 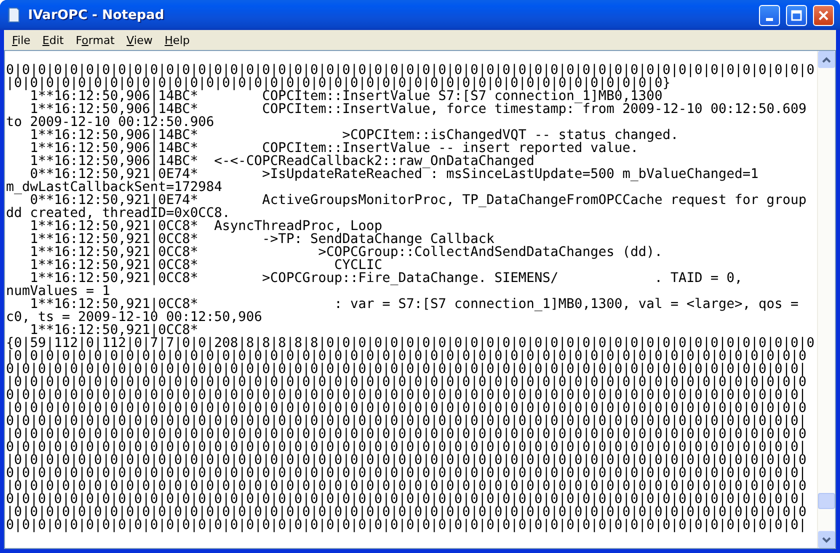 I want to click on text-line: 0**16:12:50,921|0E74* >IsUpdateRateReached : msSinceLastUpdate=500 m_bValueChanged=1, so click(x=394, y=174).